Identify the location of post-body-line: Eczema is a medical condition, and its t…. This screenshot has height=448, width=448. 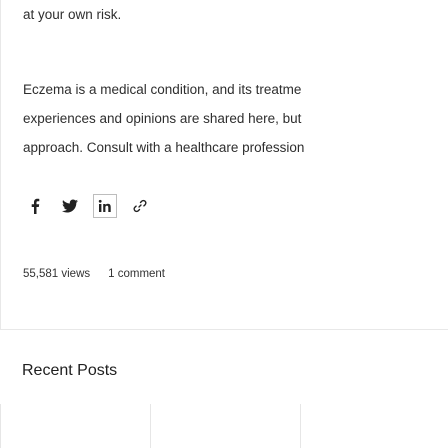
(162, 89).